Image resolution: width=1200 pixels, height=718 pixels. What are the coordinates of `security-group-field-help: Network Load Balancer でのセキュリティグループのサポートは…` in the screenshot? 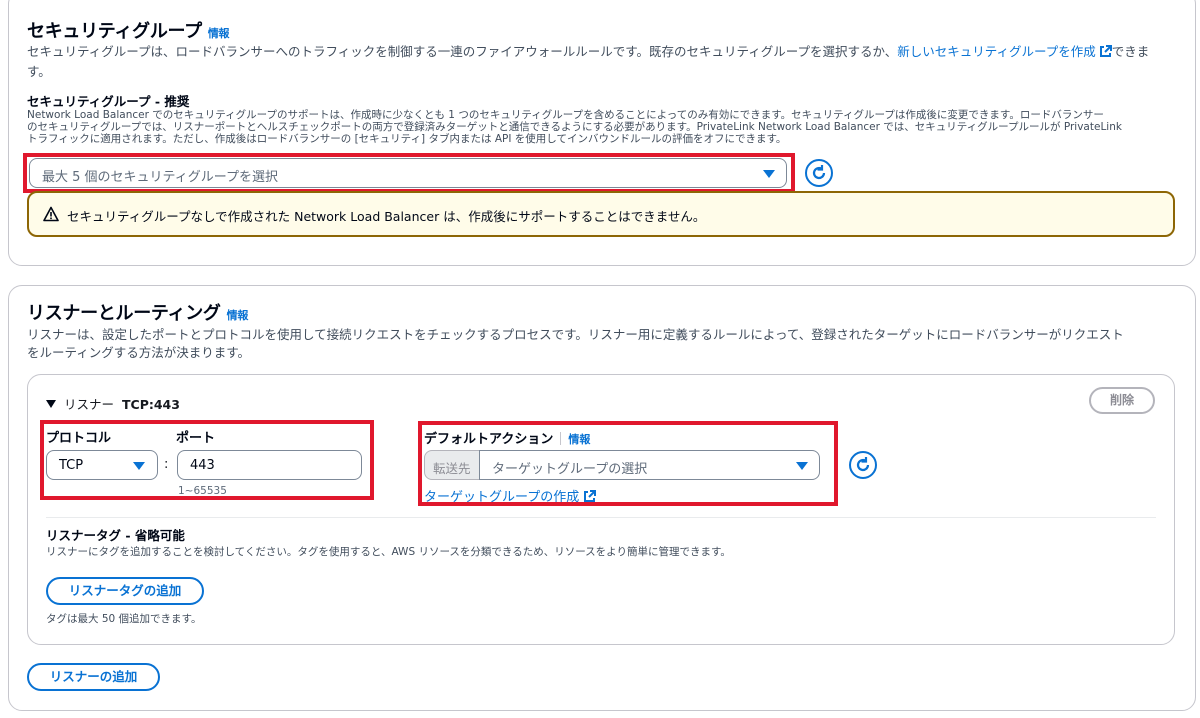 It's located at (574, 127).